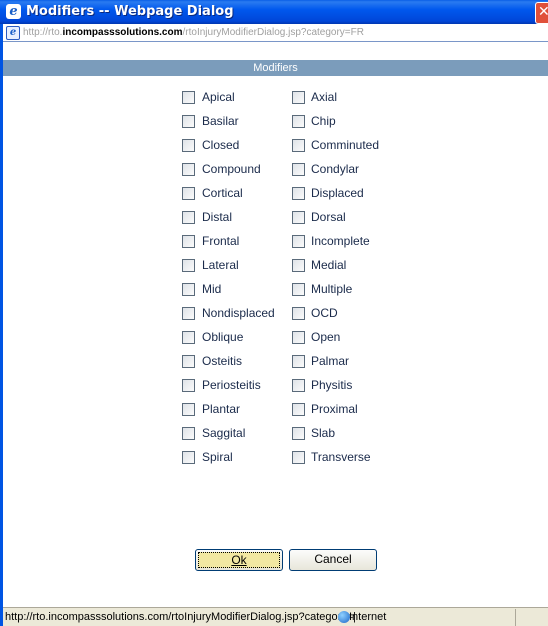  I want to click on modifier-label: Distal, so click(217, 217).